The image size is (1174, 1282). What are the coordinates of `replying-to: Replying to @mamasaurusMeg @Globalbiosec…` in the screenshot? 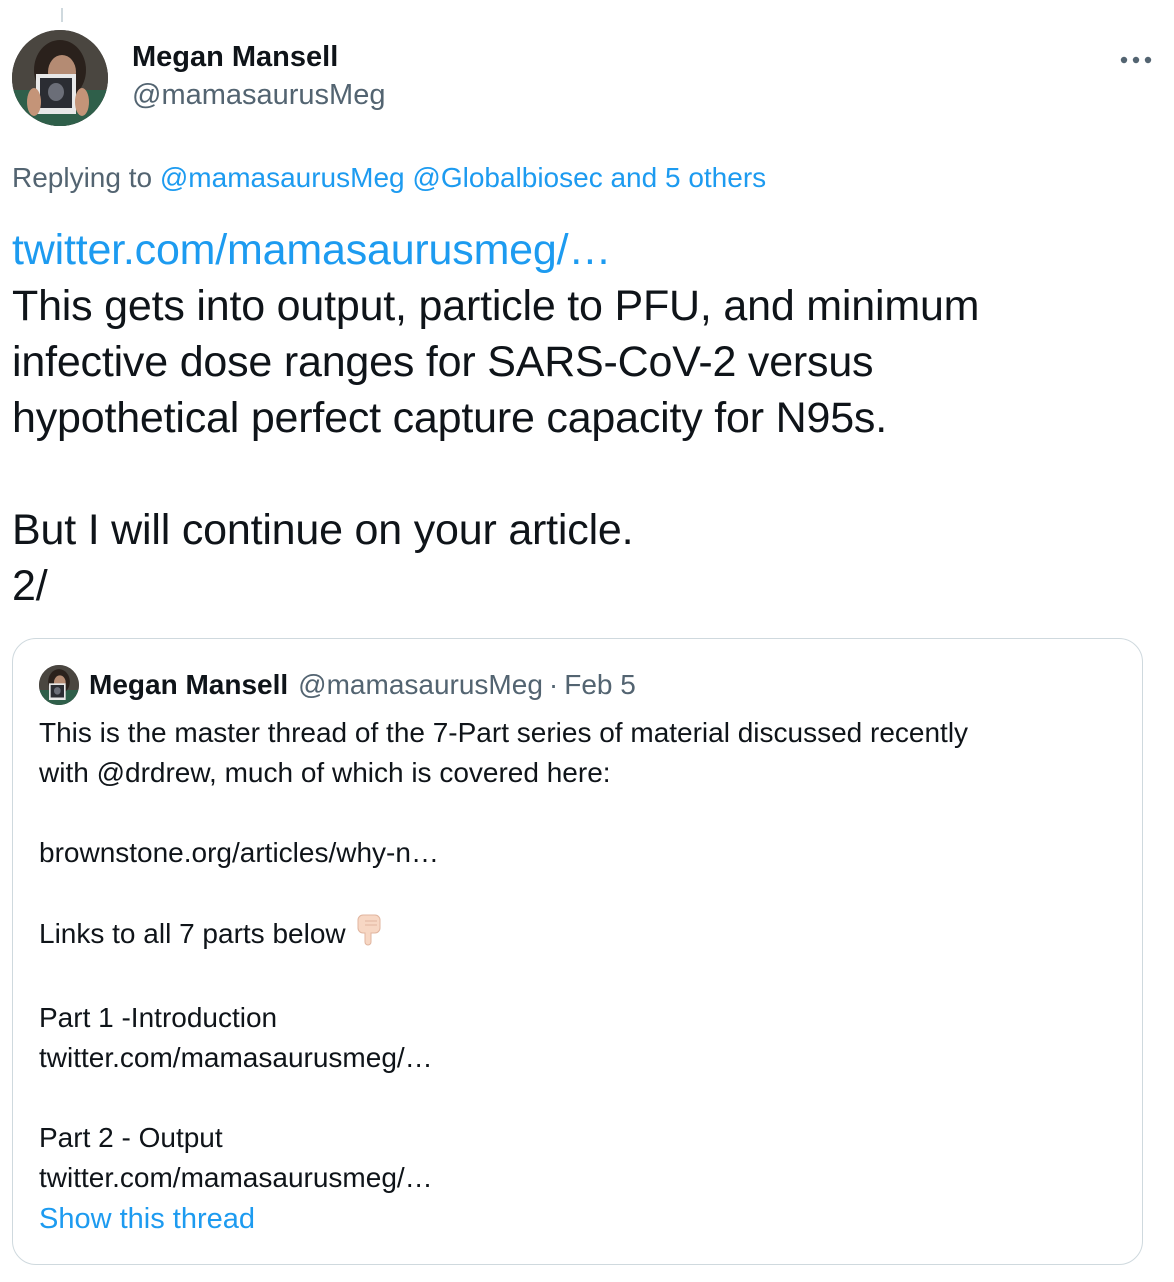 It's located at (389, 178).